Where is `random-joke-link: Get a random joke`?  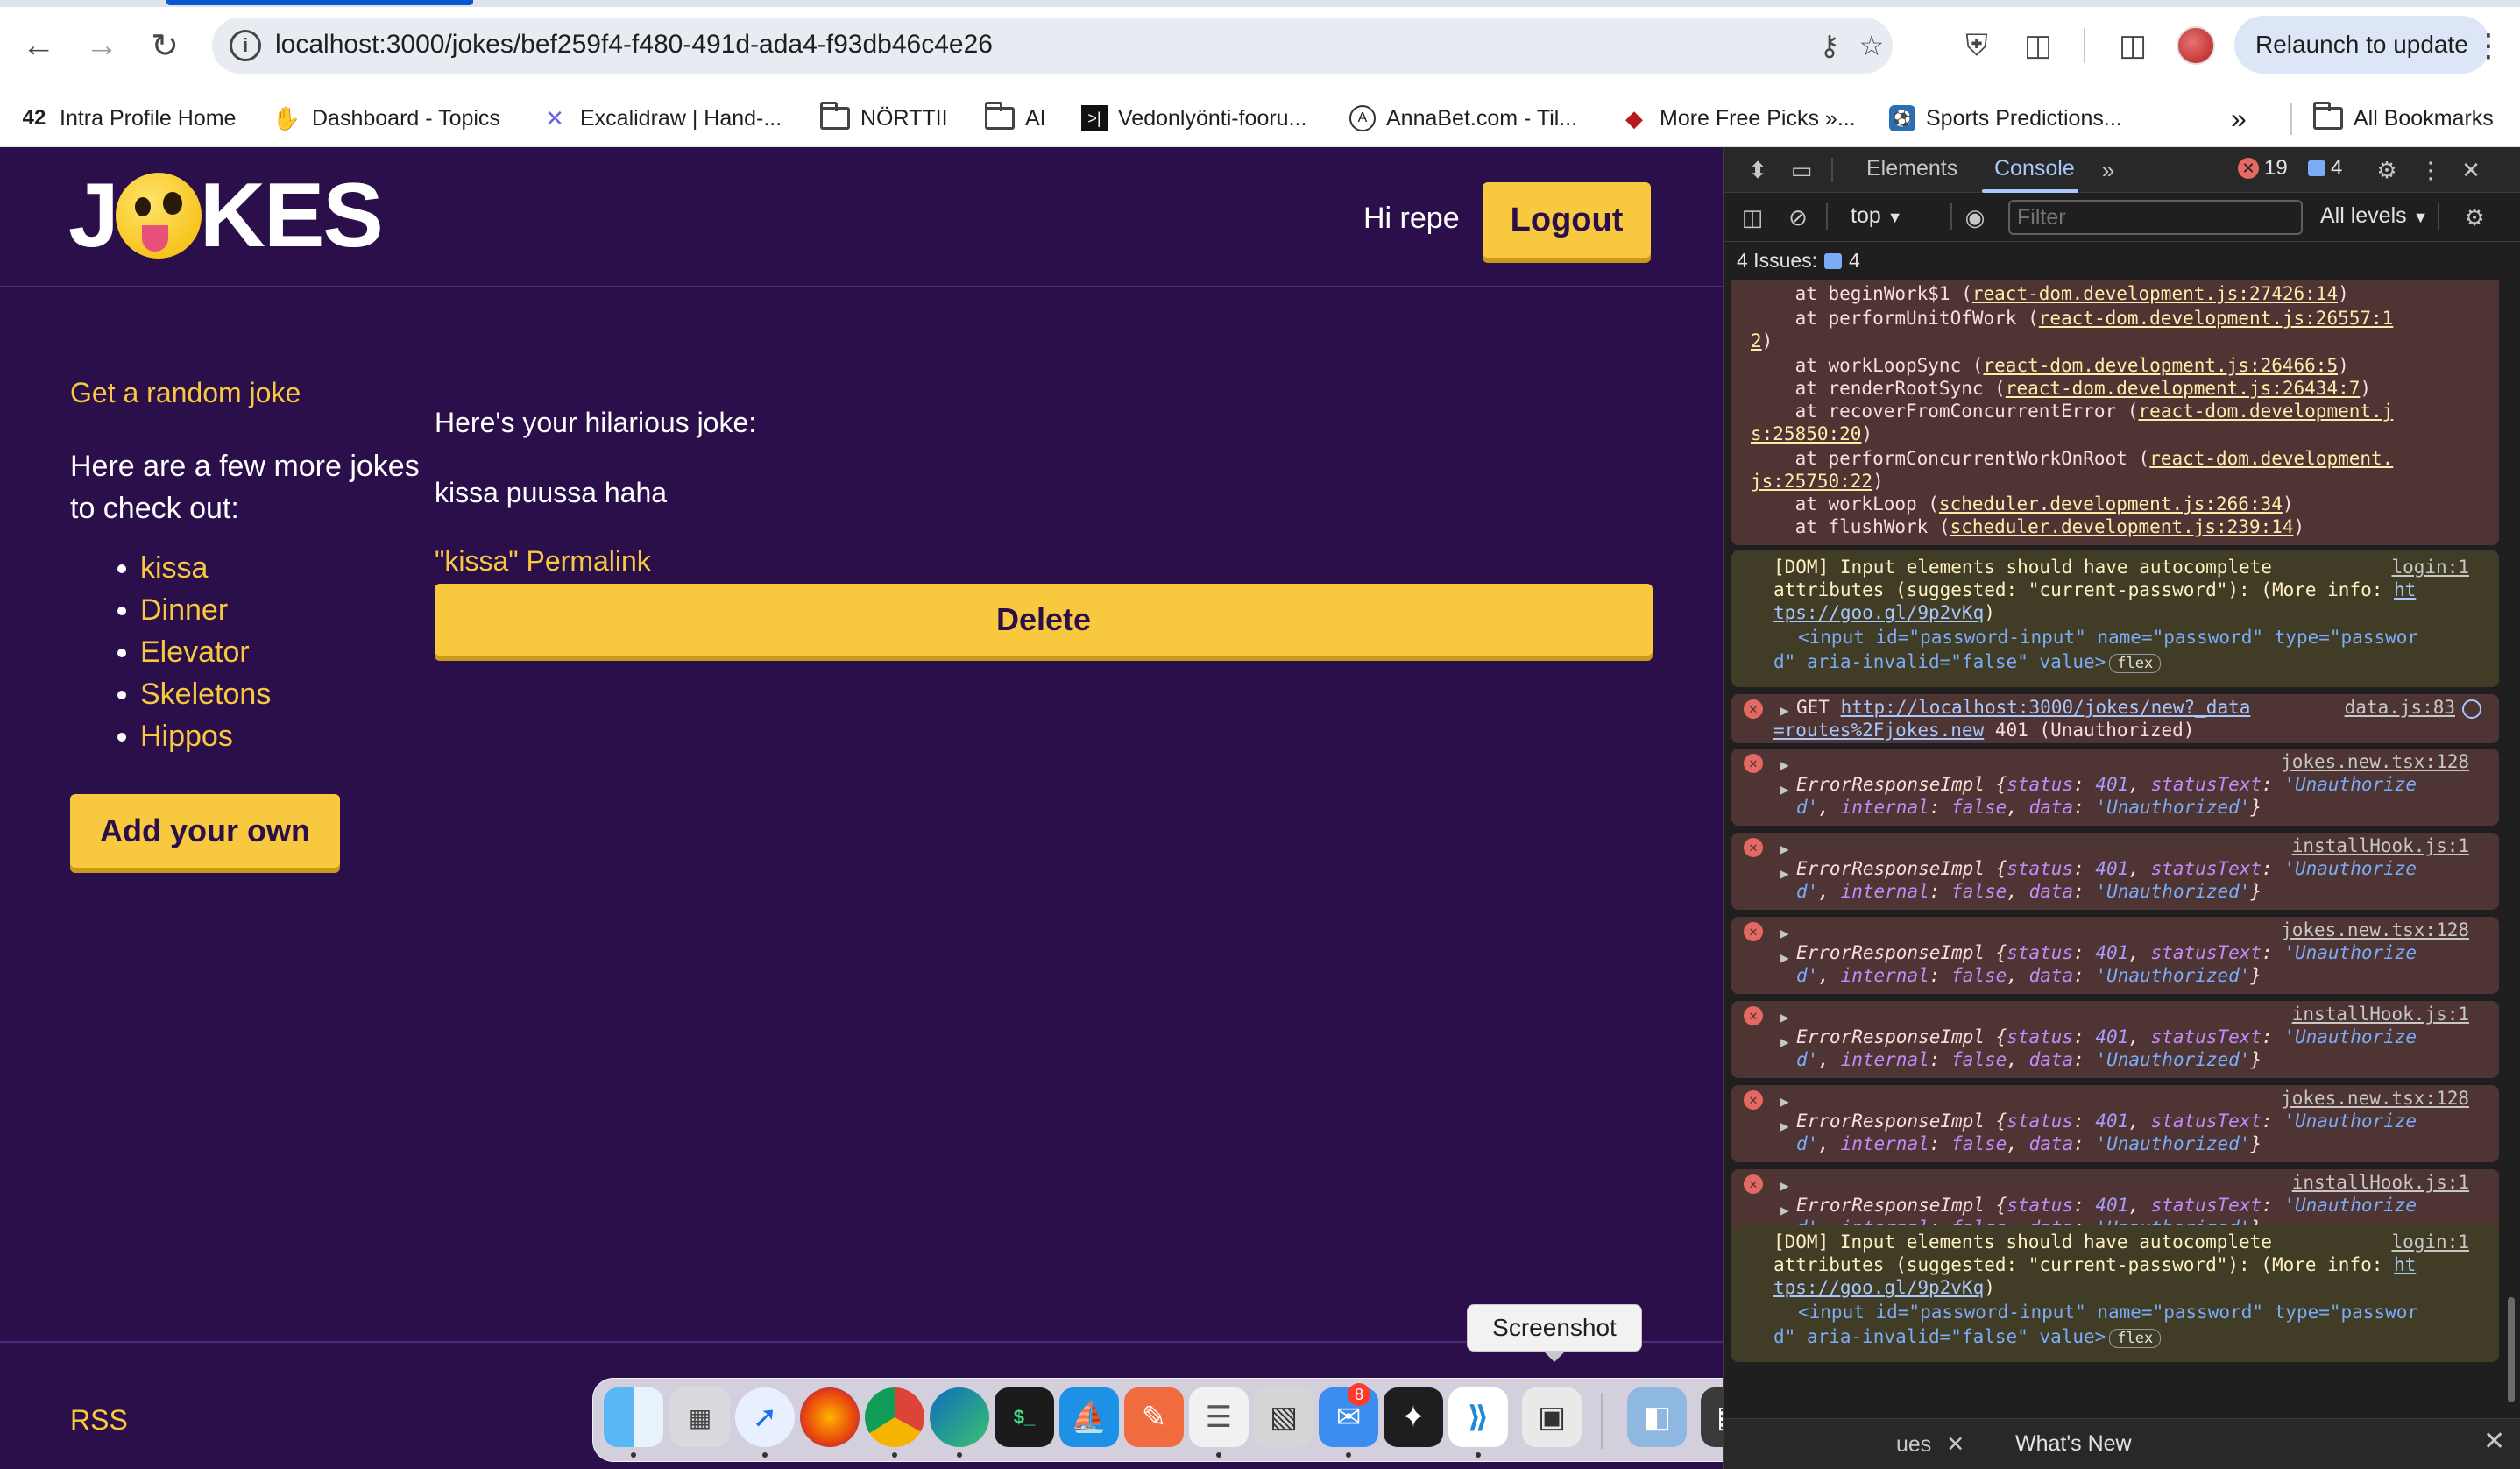
random-joke-link: Get a random joke is located at coordinates (185, 393).